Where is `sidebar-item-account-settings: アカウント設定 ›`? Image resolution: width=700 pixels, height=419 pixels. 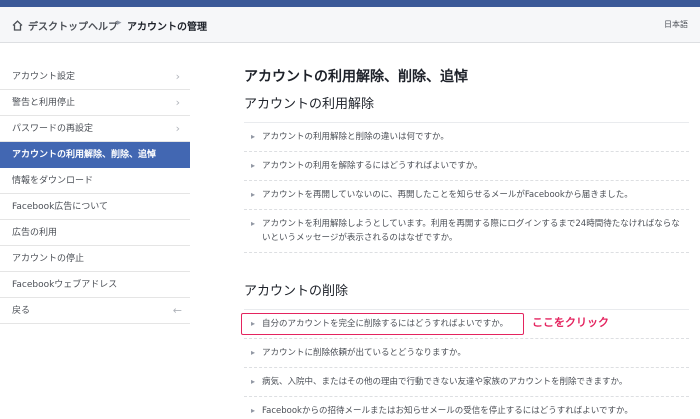
sidebar-item-account-settings: アカウント設定 › is located at coordinates (95, 77).